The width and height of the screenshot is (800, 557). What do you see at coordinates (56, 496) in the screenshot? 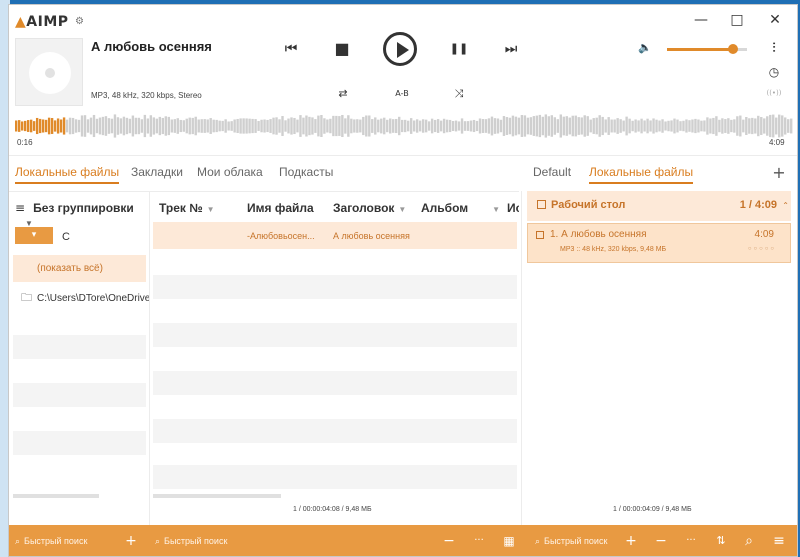
I see `left-panel-scrollbar` at bounding box center [56, 496].